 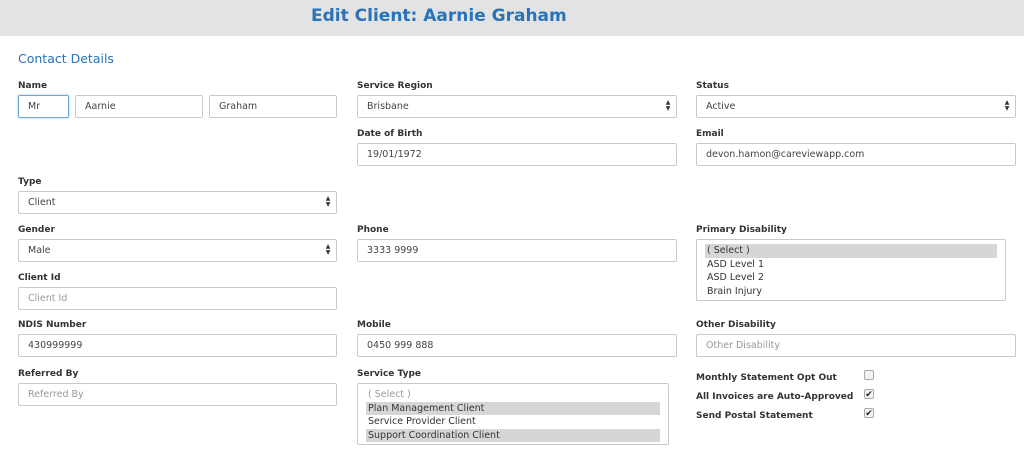 What do you see at coordinates (273, 106) in the screenshot?
I see `last-name-input: Graham` at bounding box center [273, 106].